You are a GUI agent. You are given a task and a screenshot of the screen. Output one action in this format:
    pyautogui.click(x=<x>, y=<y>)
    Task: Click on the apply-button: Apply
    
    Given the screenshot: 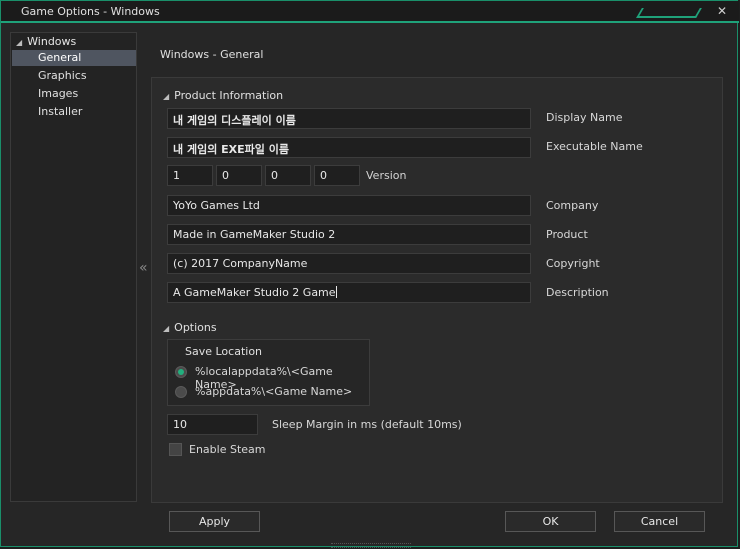 What is the action you would take?
    pyautogui.click(x=214, y=521)
    